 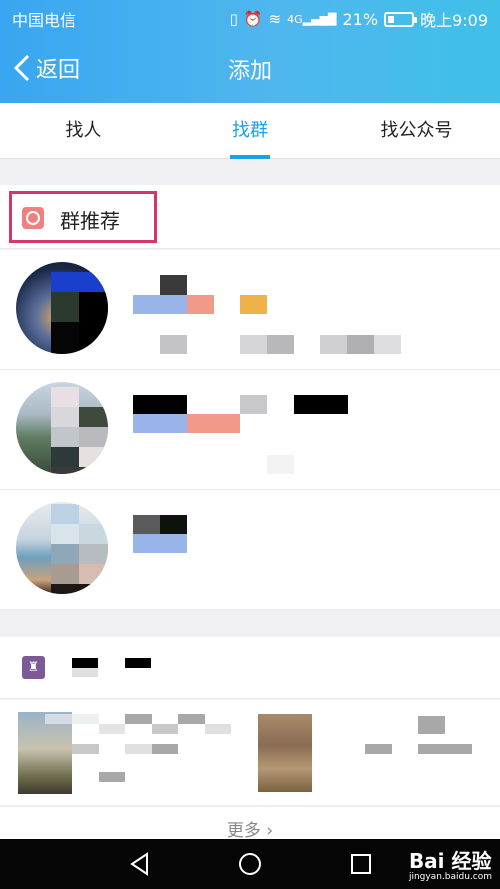 What do you see at coordinates (450, 861) in the screenshot?
I see `watermark-brand: Bai 经验` at bounding box center [450, 861].